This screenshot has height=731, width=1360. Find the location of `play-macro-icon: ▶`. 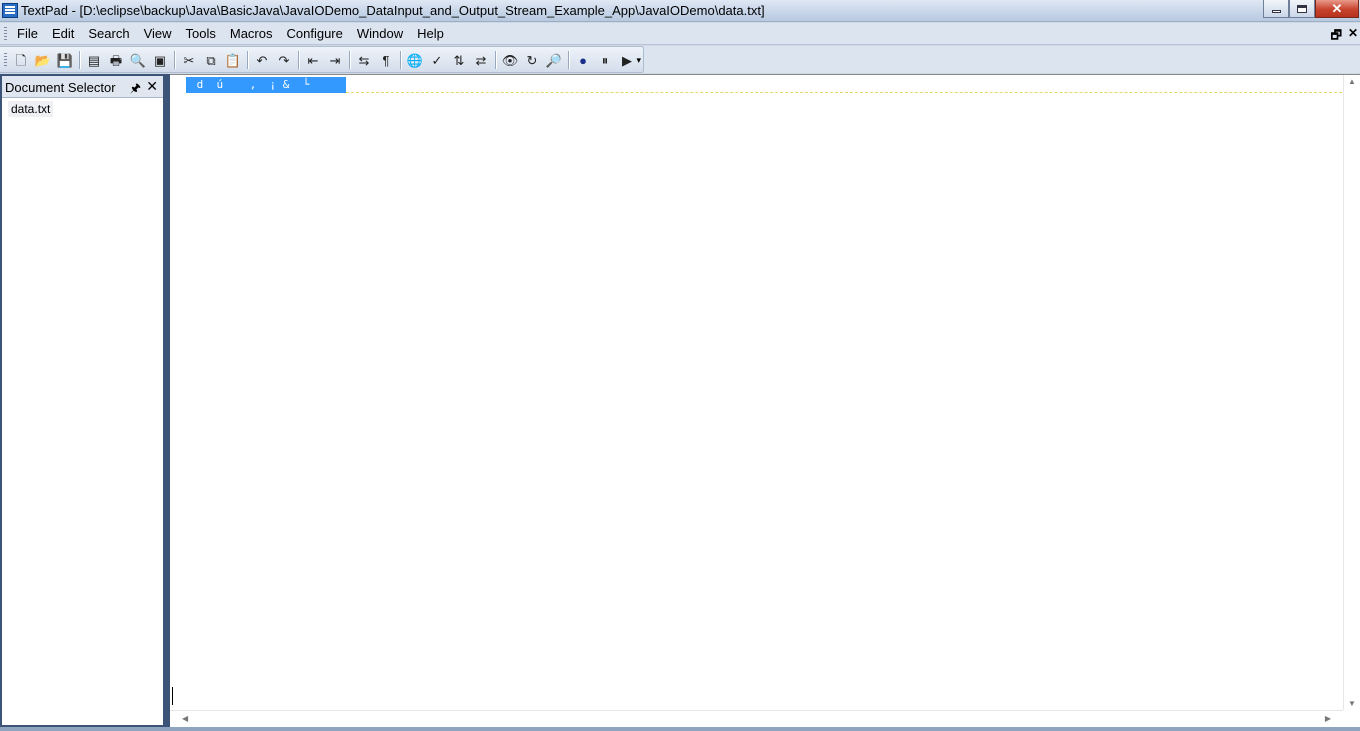

play-macro-icon: ▶ is located at coordinates (627, 60).